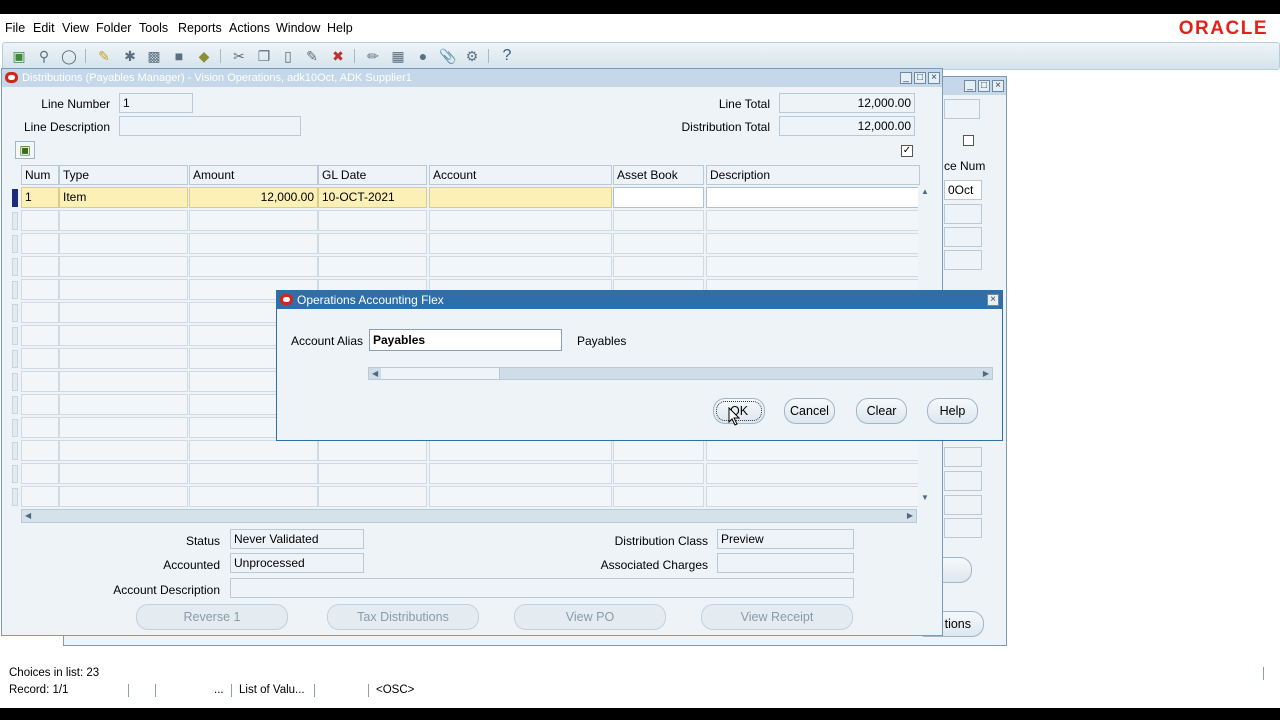  Describe the element at coordinates (785, 539) in the screenshot. I see `distribution-class-field: Preview` at that location.